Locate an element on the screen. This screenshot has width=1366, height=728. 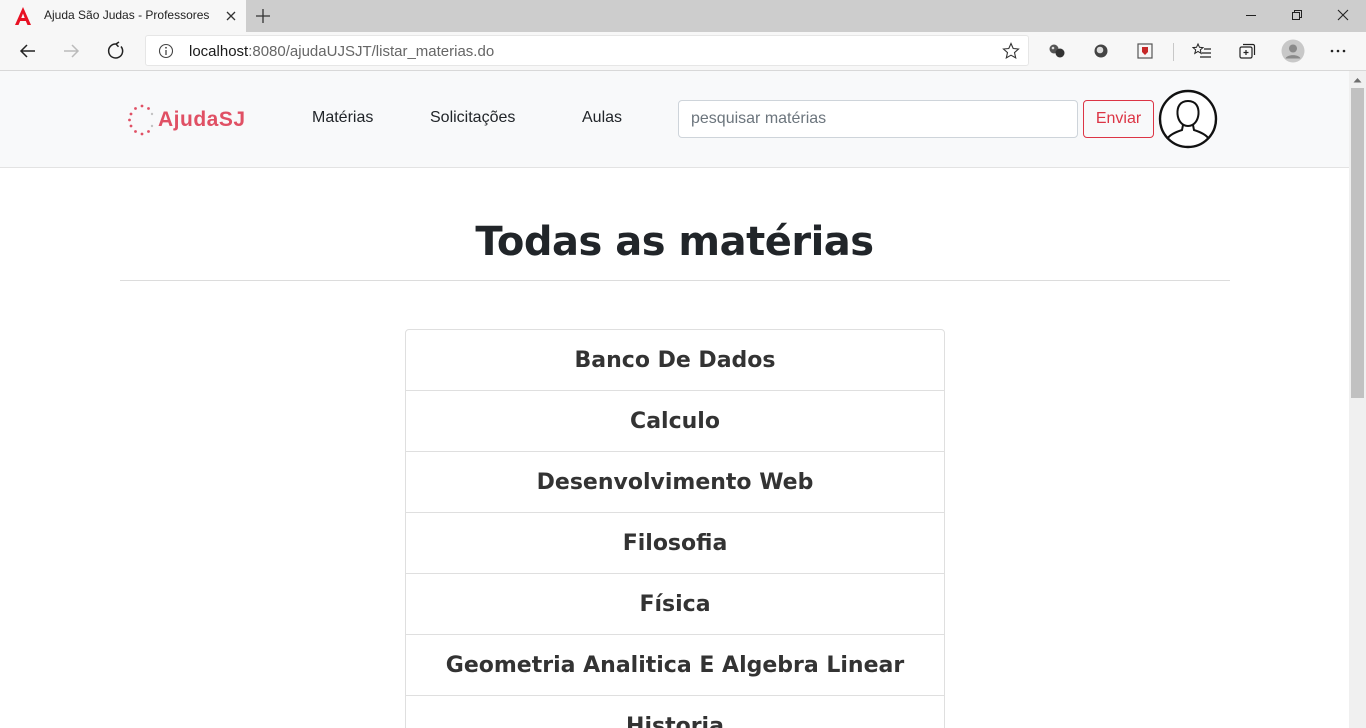
favorites-button is located at coordinates (1202, 51).